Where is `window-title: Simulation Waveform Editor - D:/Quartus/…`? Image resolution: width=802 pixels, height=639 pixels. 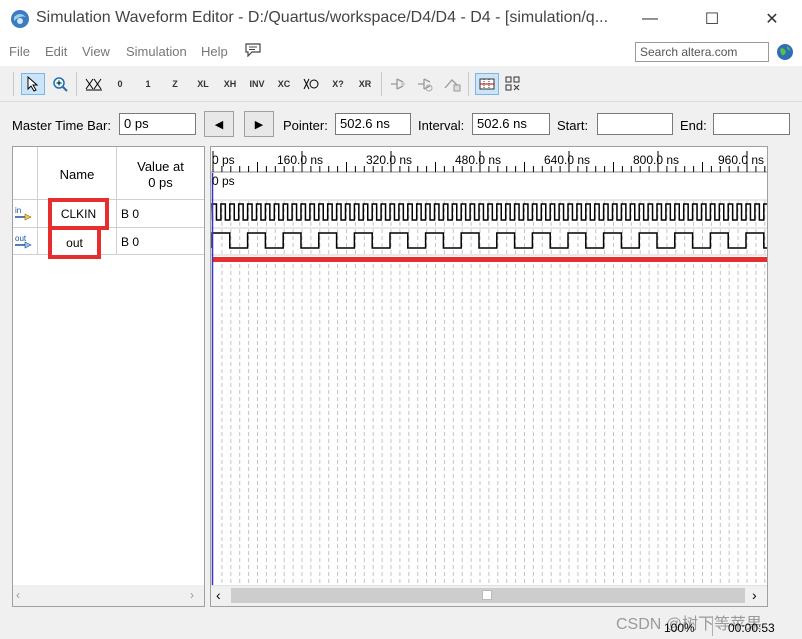
window-title: Simulation Waveform Editor - D:/Quartus/… is located at coordinates (322, 17).